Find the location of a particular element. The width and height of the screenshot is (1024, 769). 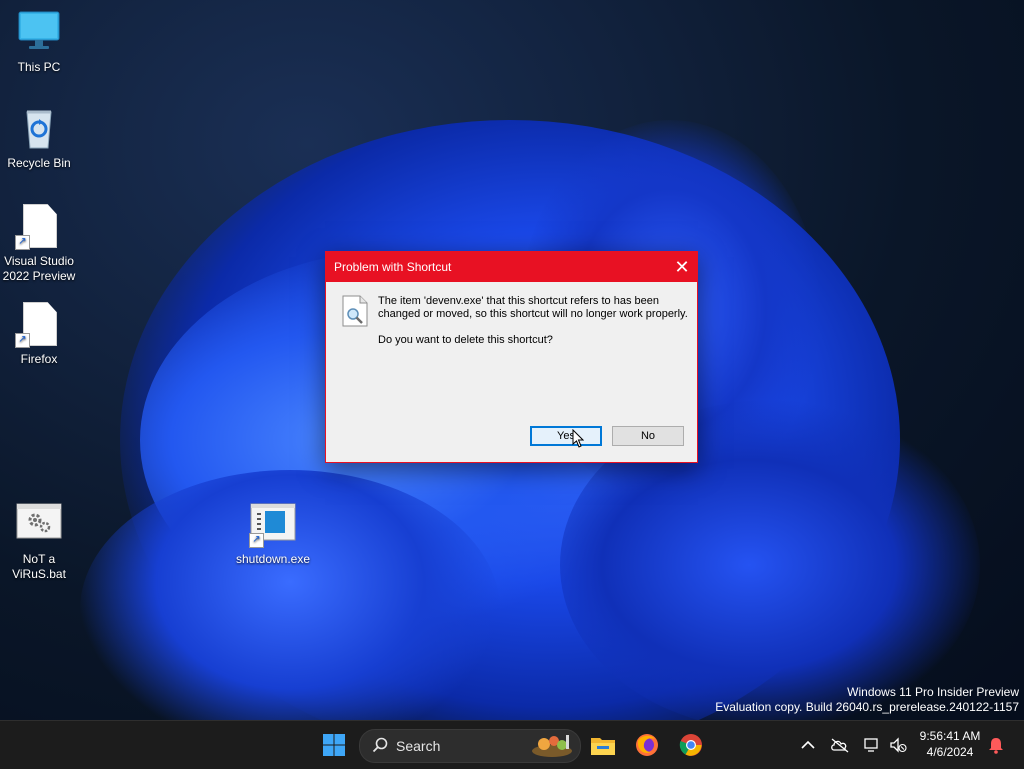

chrome-icon is located at coordinates (691, 745).